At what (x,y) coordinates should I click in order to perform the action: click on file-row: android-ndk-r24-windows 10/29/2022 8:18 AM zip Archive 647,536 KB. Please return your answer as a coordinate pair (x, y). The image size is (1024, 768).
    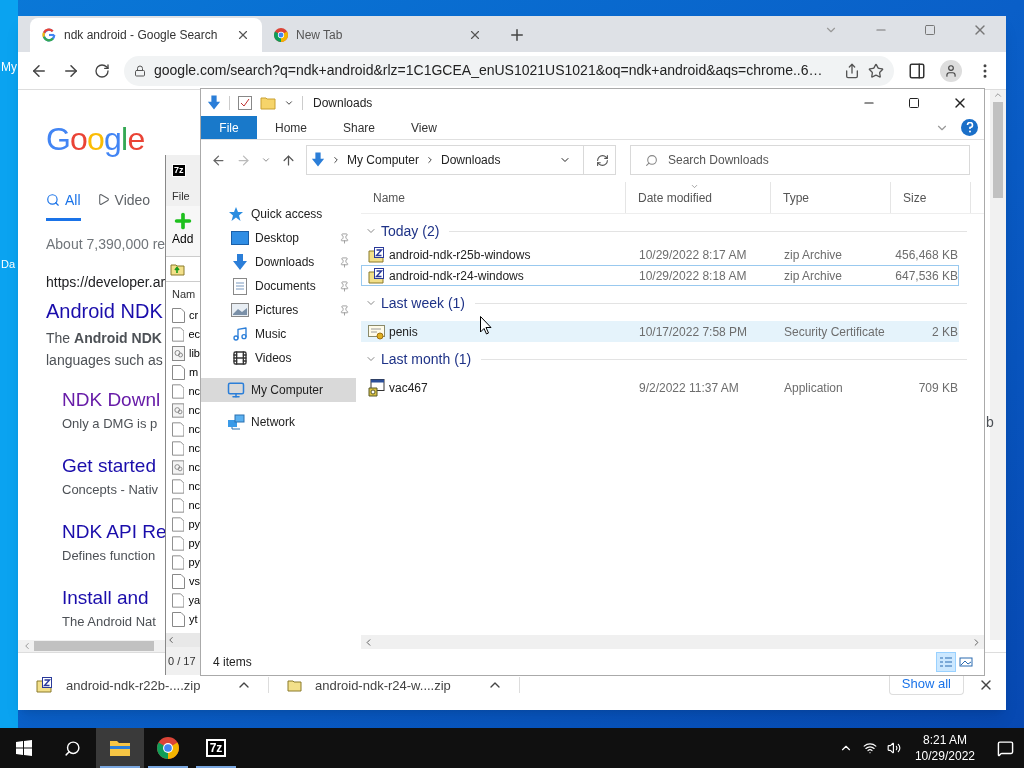
    Looking at the image, I should click on (660, 275).